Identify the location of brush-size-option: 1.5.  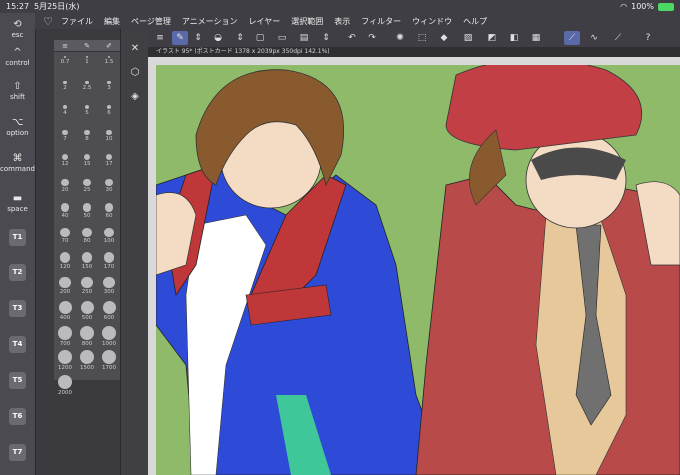
(109, 60).